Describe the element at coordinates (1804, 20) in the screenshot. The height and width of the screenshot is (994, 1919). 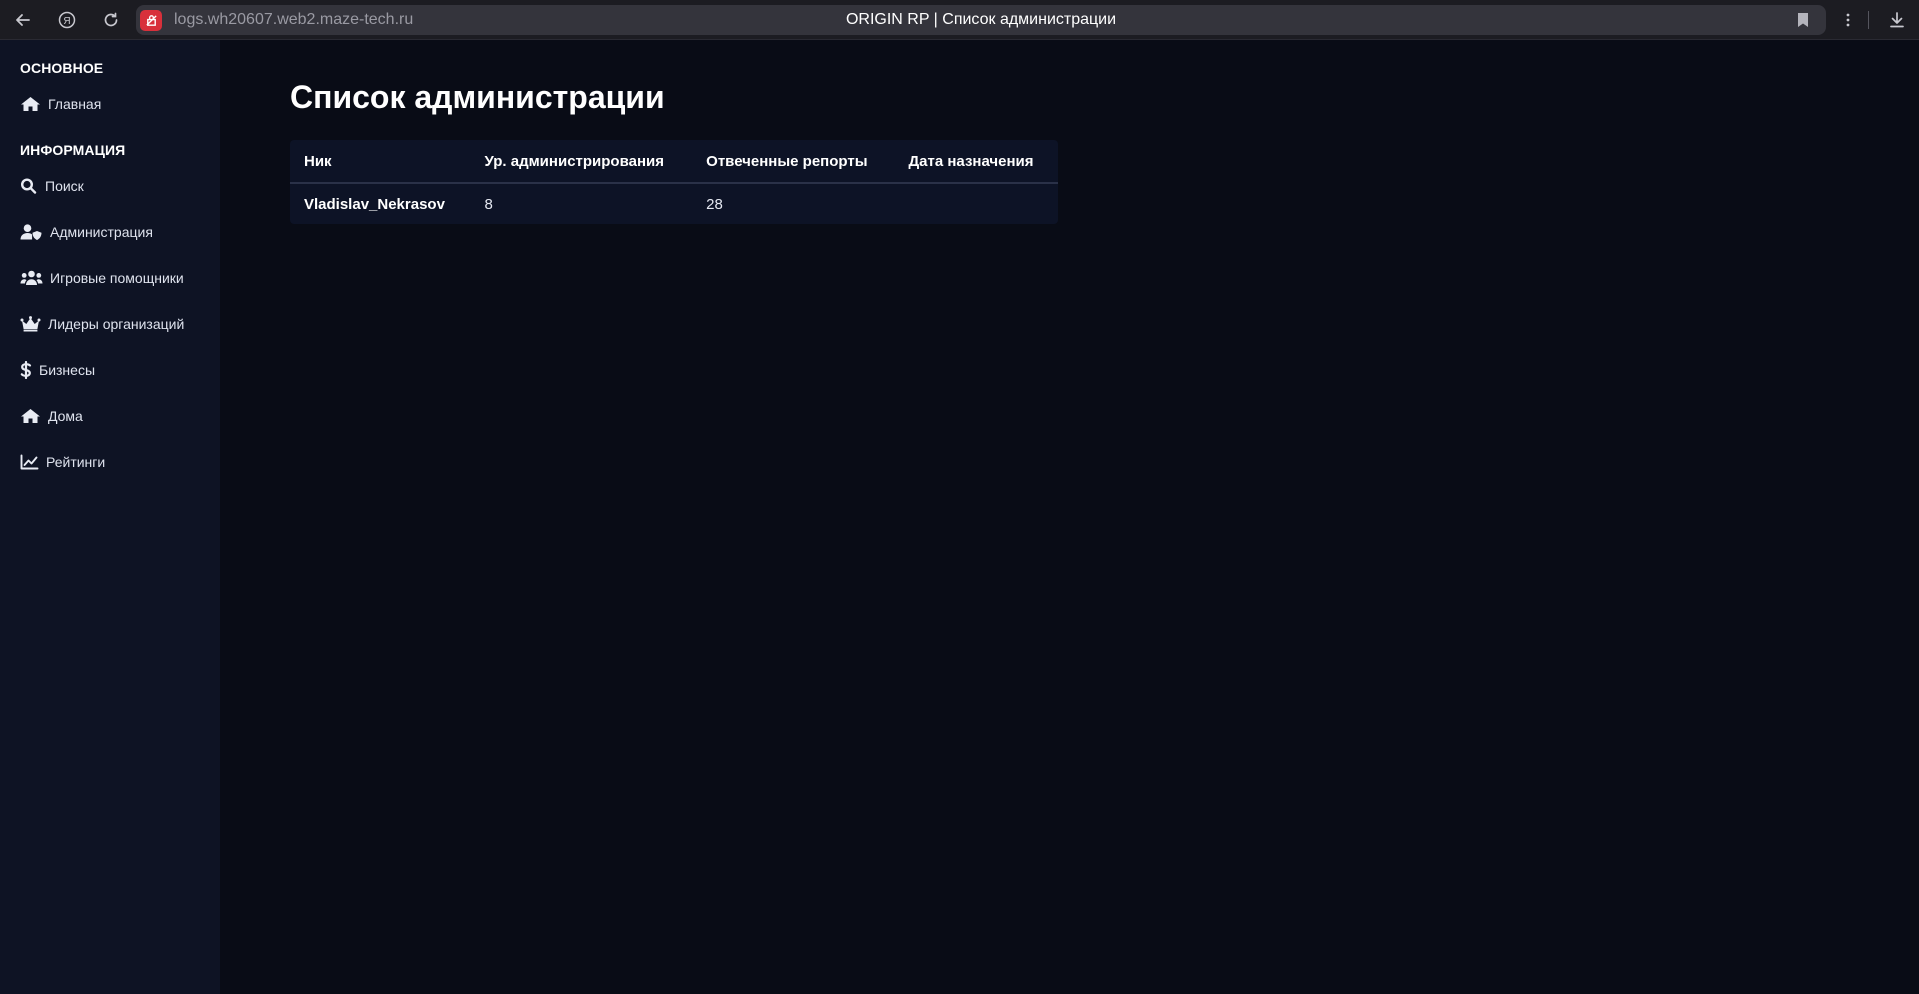
I see `bookmark-icon` at that location.